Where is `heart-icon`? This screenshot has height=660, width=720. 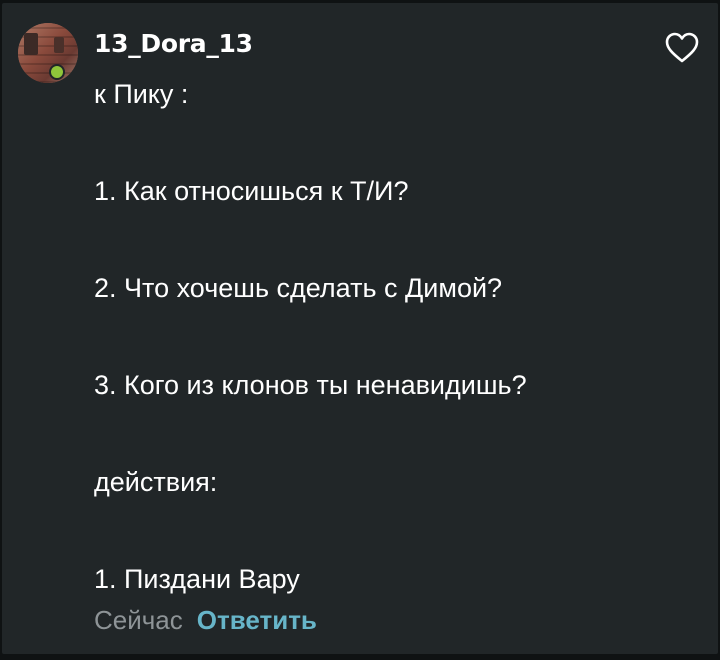
heart-icon is located at coordinates (682, 48).